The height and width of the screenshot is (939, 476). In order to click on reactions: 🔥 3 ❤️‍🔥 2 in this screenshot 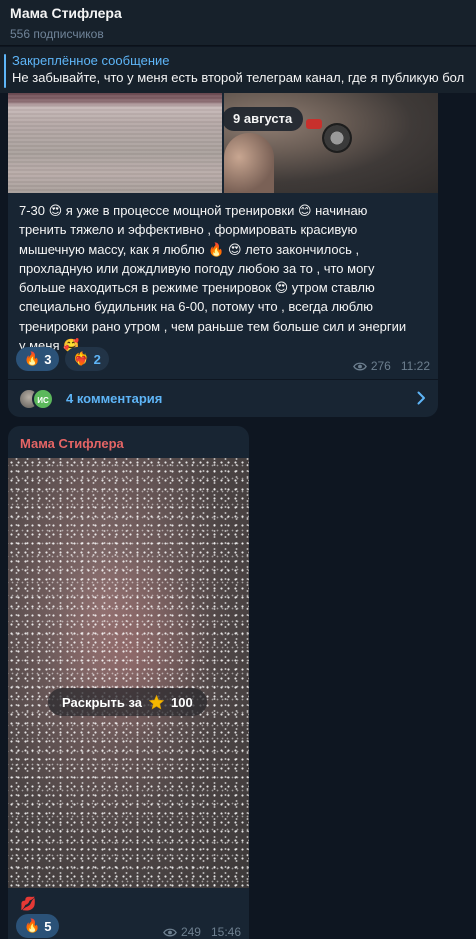, I will do `click(62, 359)`.